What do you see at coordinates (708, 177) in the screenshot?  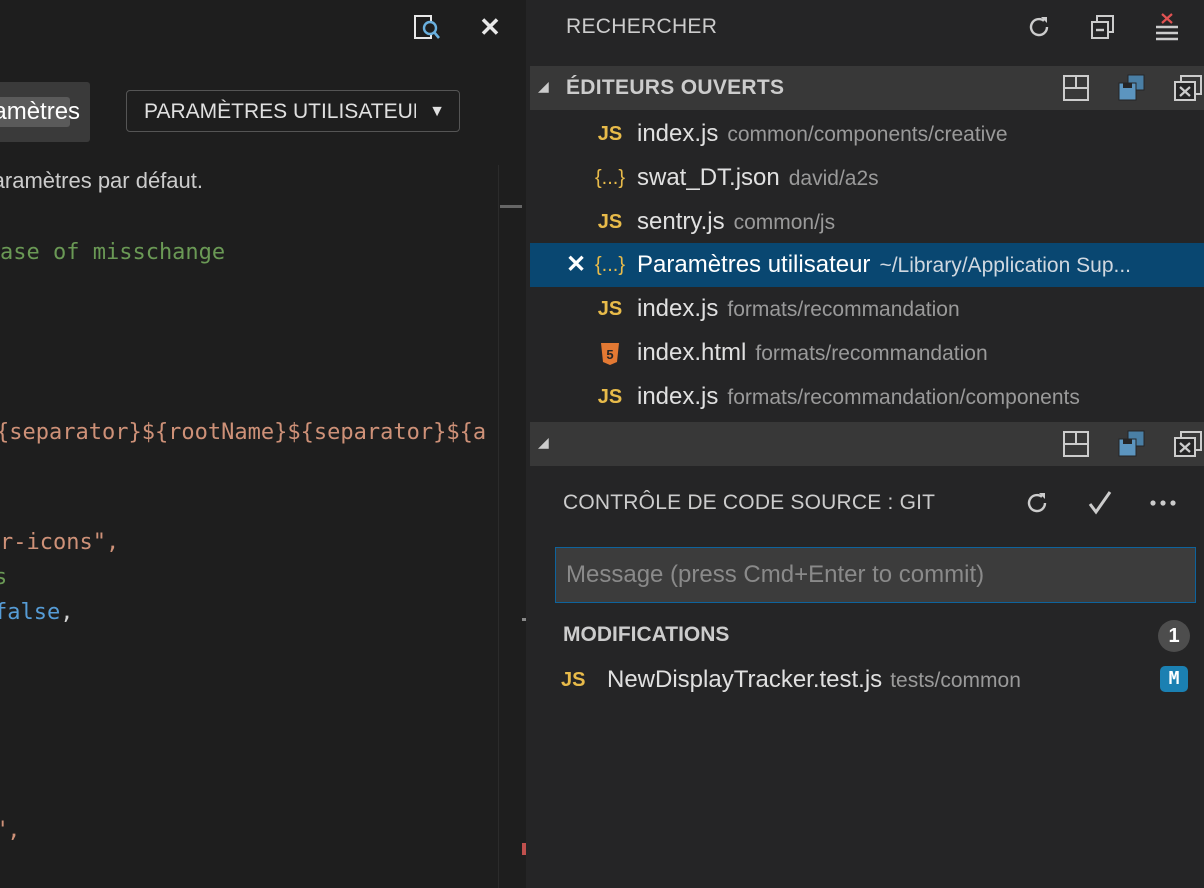 I see `file-name: swat_DT.json` at bounding box center [708, 177].